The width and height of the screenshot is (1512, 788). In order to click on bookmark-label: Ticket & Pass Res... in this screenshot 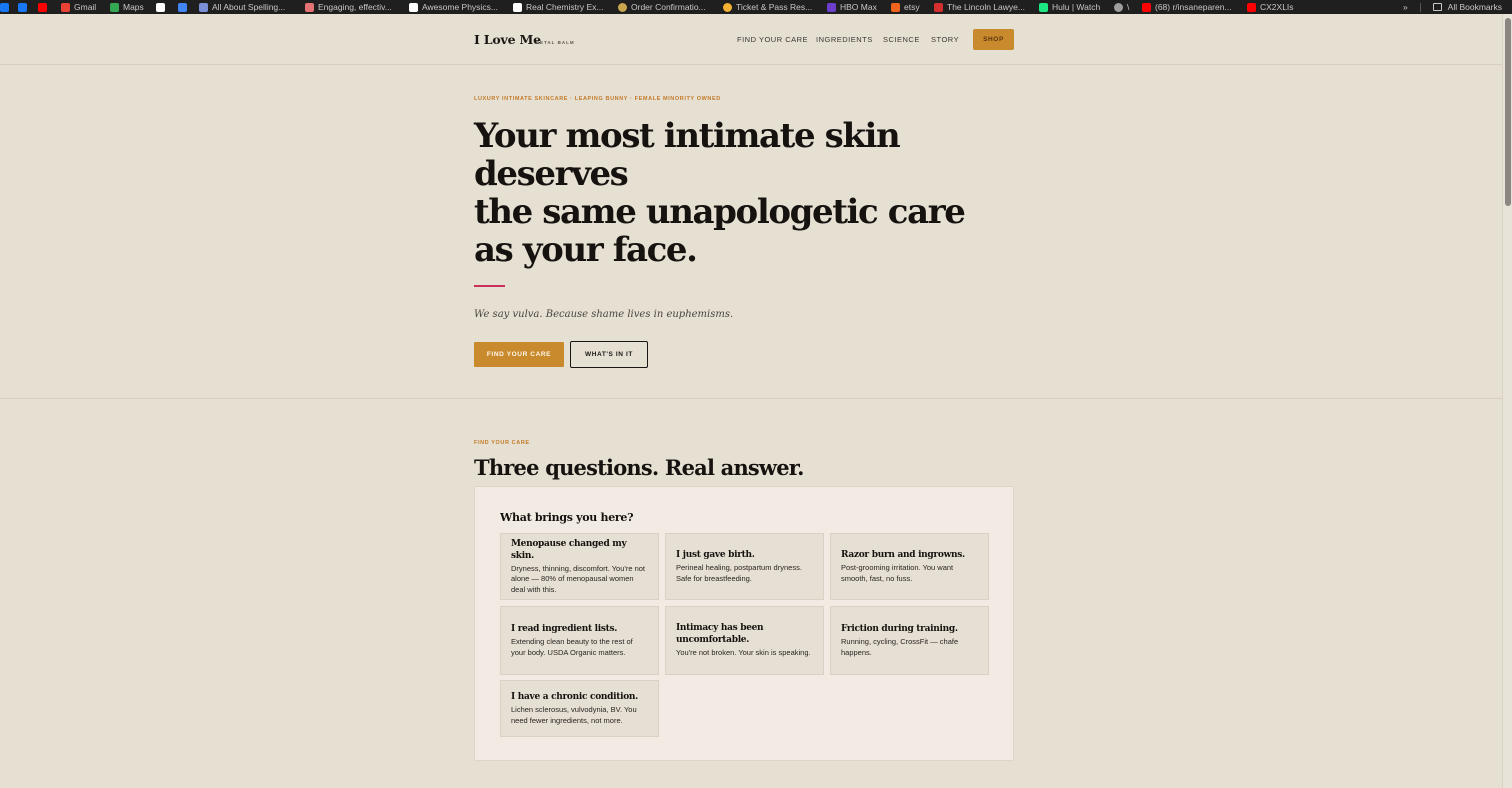, I will do `click(774, 7)`.